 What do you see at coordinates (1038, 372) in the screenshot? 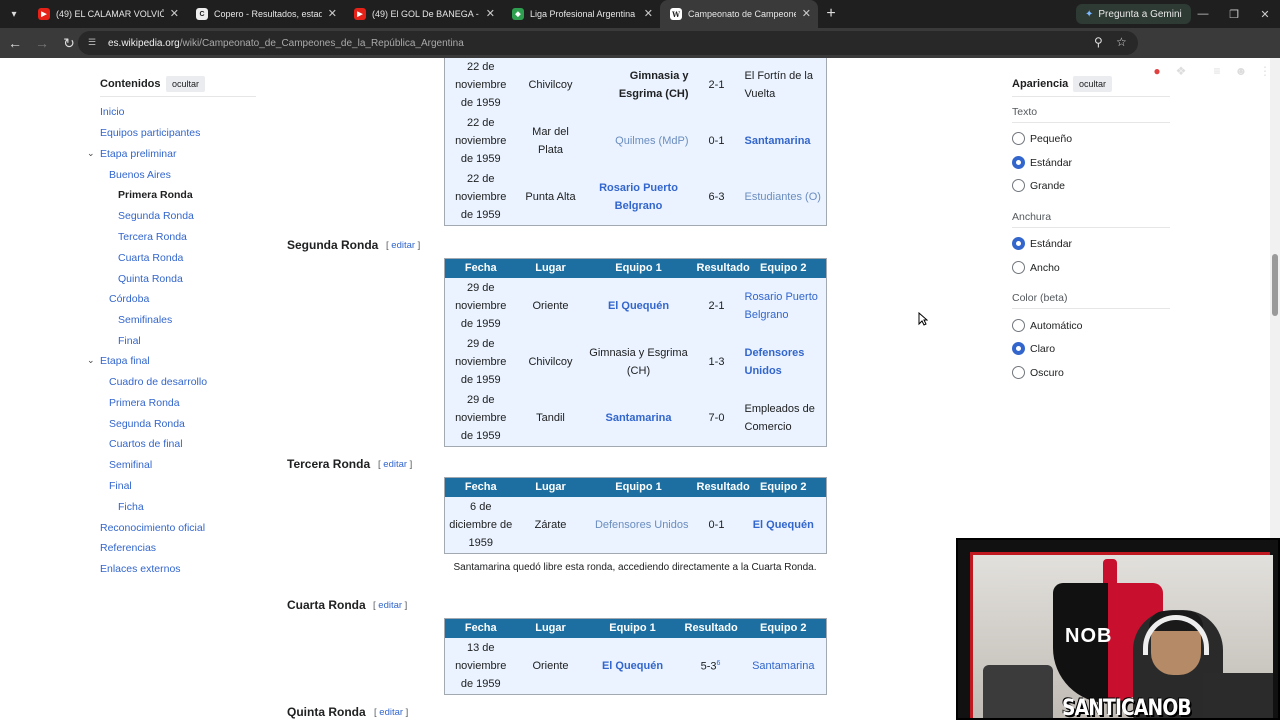
I see `radio-color-dark: Oscuro` at bounding box center [1038, 372].